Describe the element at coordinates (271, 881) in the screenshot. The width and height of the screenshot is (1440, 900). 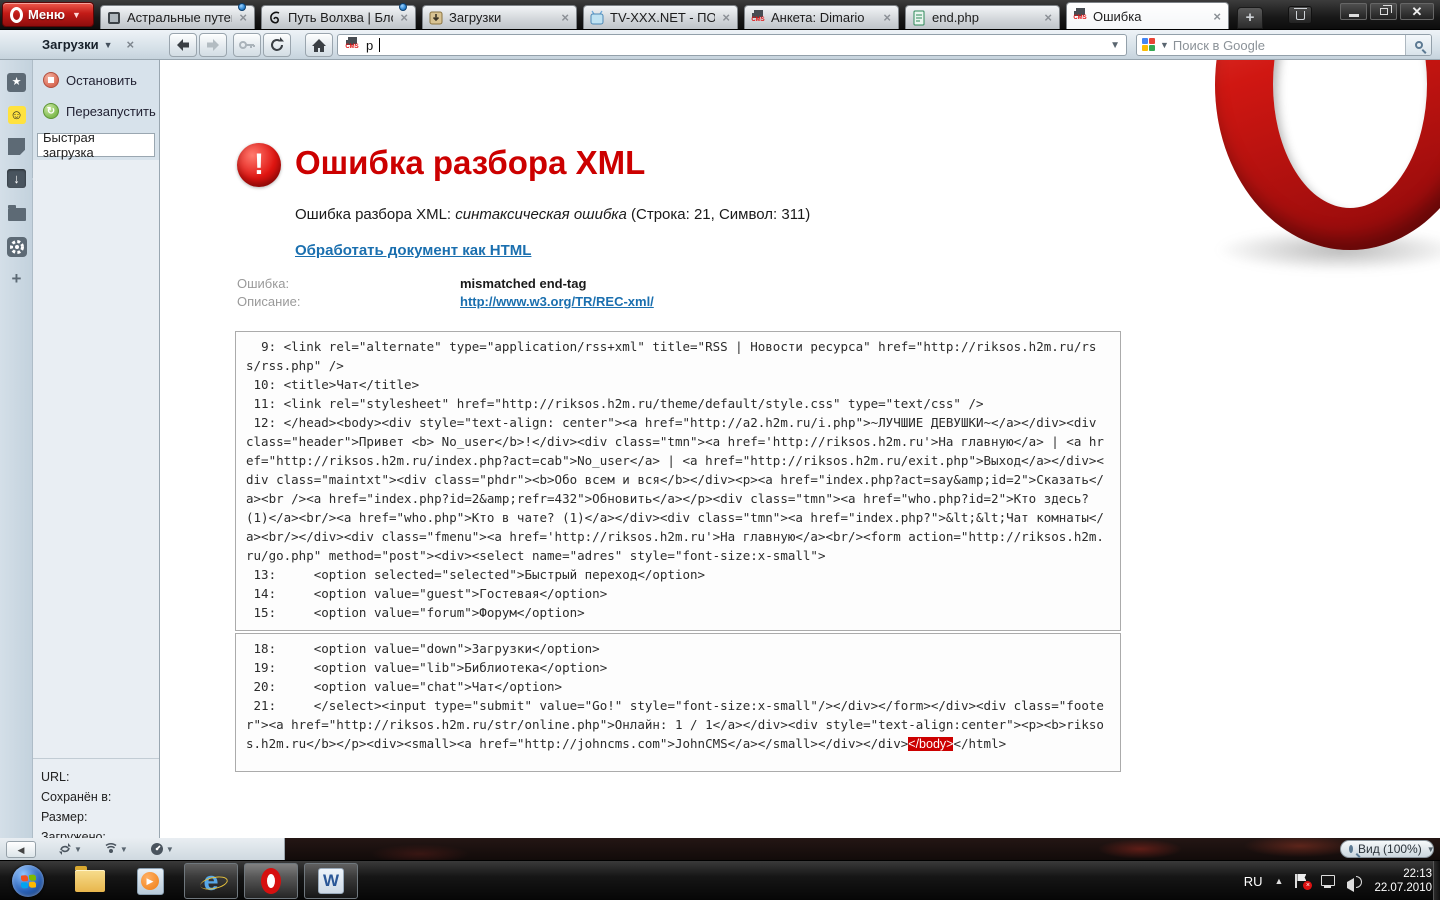
I see `taskbar-opera-button` at that location.